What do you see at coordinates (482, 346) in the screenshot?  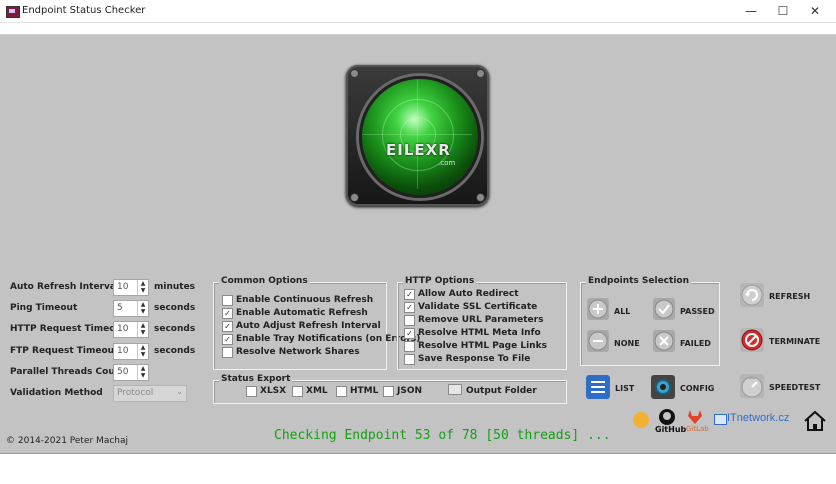 I see `http-option-label: Resolve HTML Page Links` at bounding box center [482, 346].